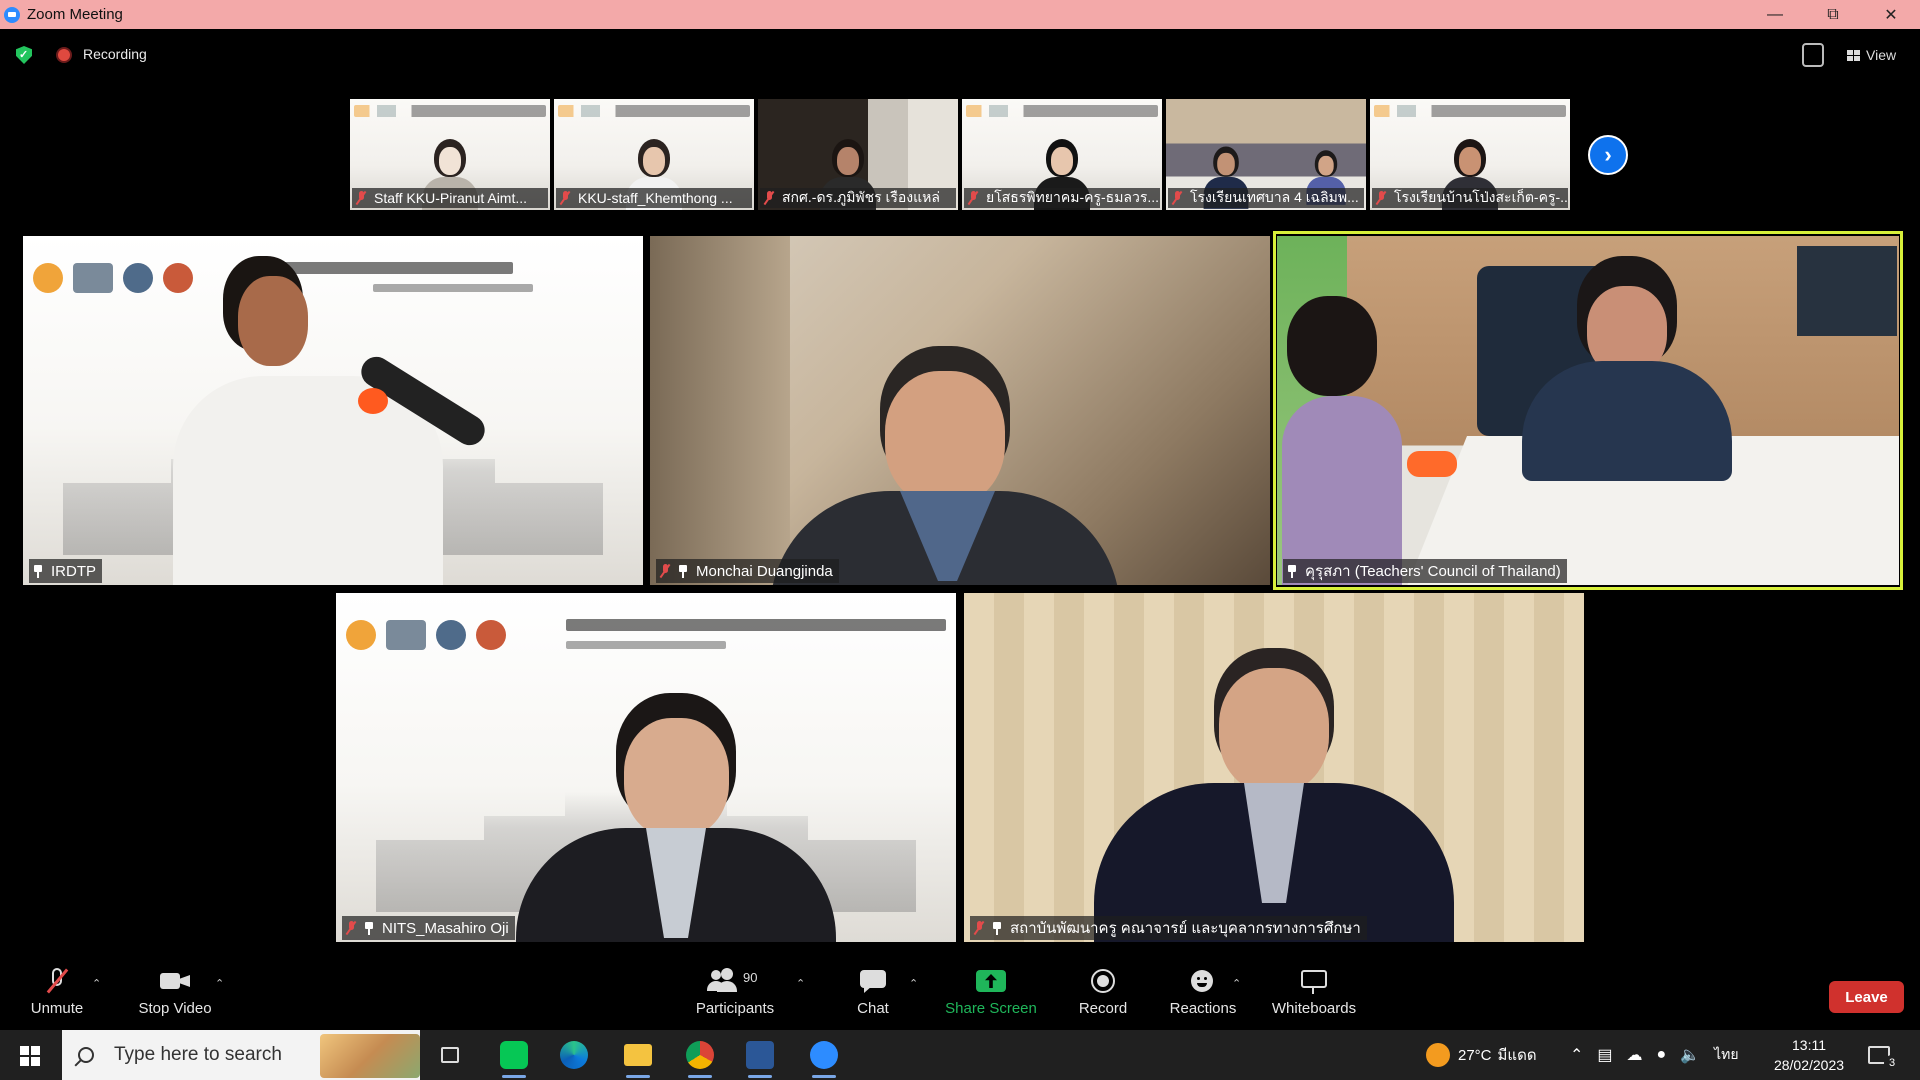  Describe the element at coordinates (1870, 55) in the screenshot. I see `view-button: View` at that location.